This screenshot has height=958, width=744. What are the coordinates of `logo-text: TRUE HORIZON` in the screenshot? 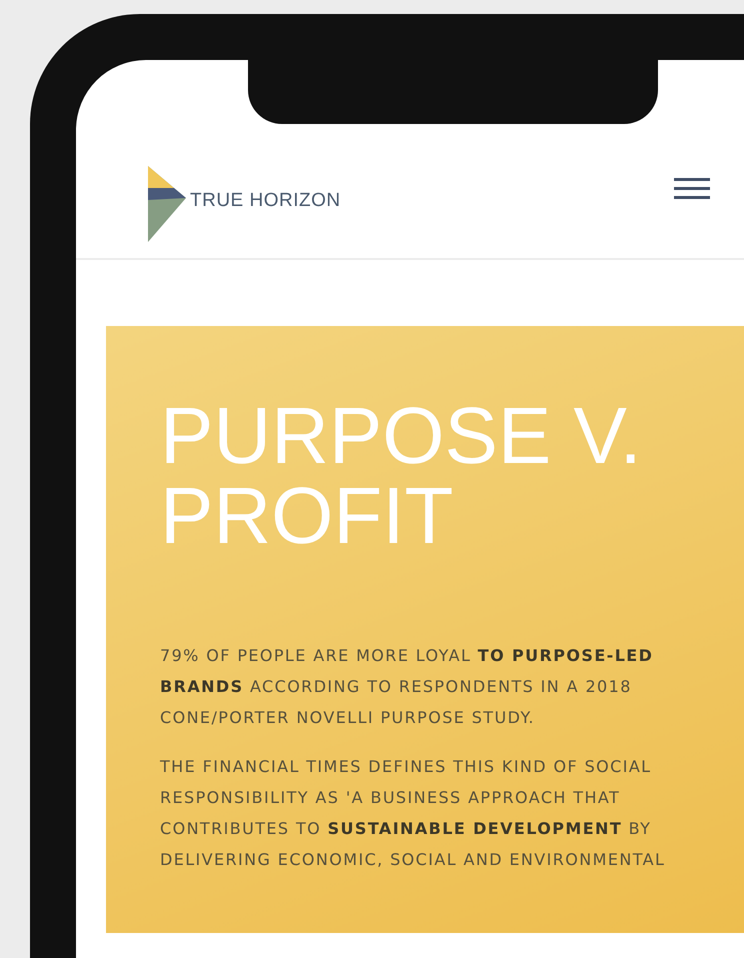 It's located at (265, 201).